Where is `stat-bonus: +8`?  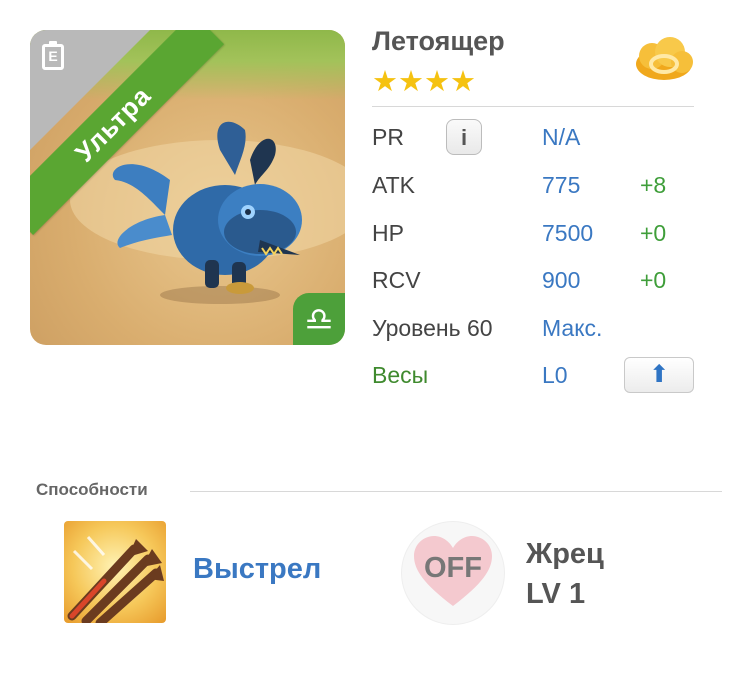 stat-bonus: +8 is located at coordinates (653, 185).